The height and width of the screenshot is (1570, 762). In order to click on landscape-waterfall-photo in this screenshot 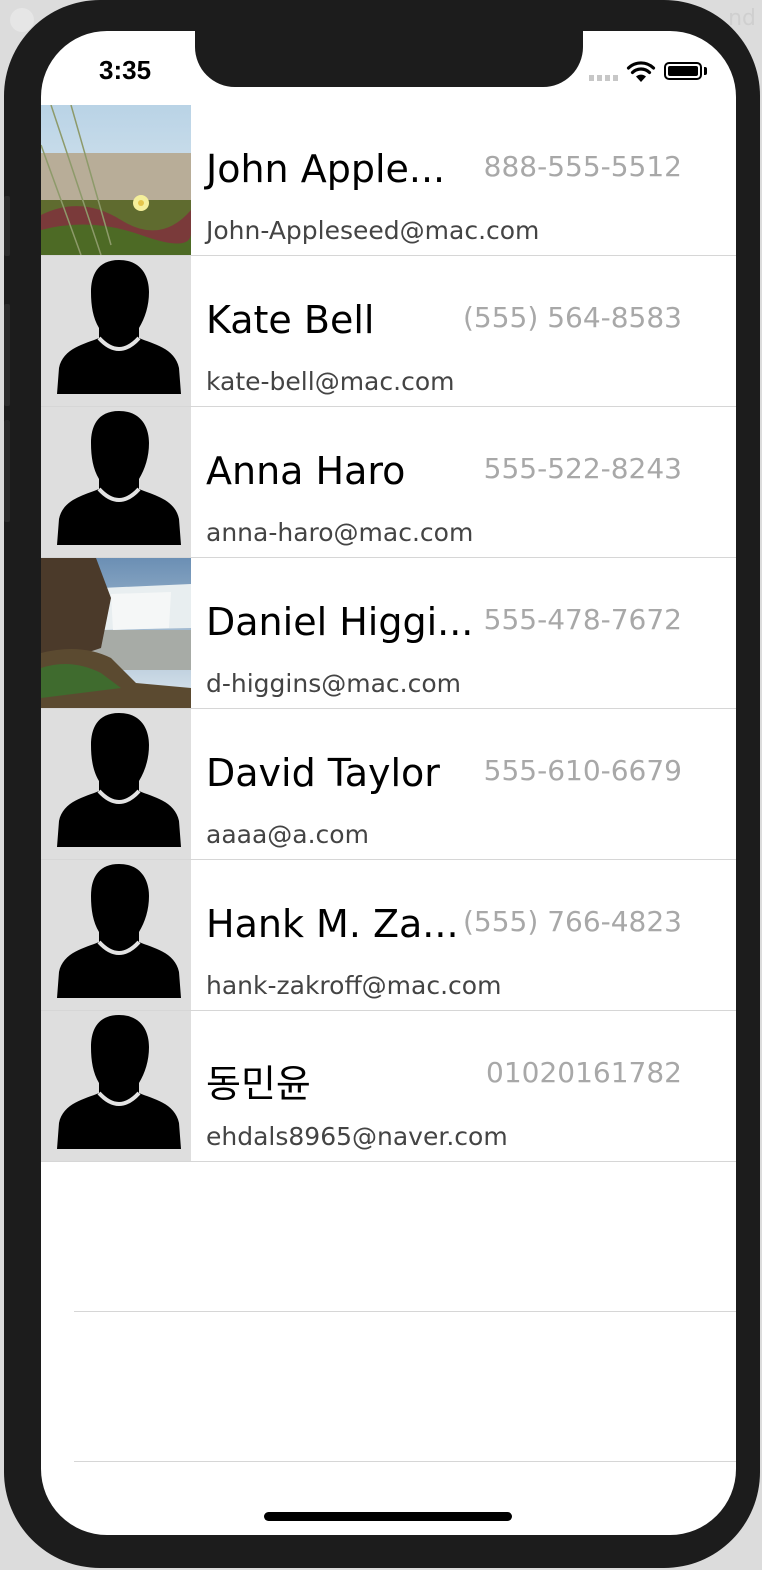, I will do `click(116, 633)`.